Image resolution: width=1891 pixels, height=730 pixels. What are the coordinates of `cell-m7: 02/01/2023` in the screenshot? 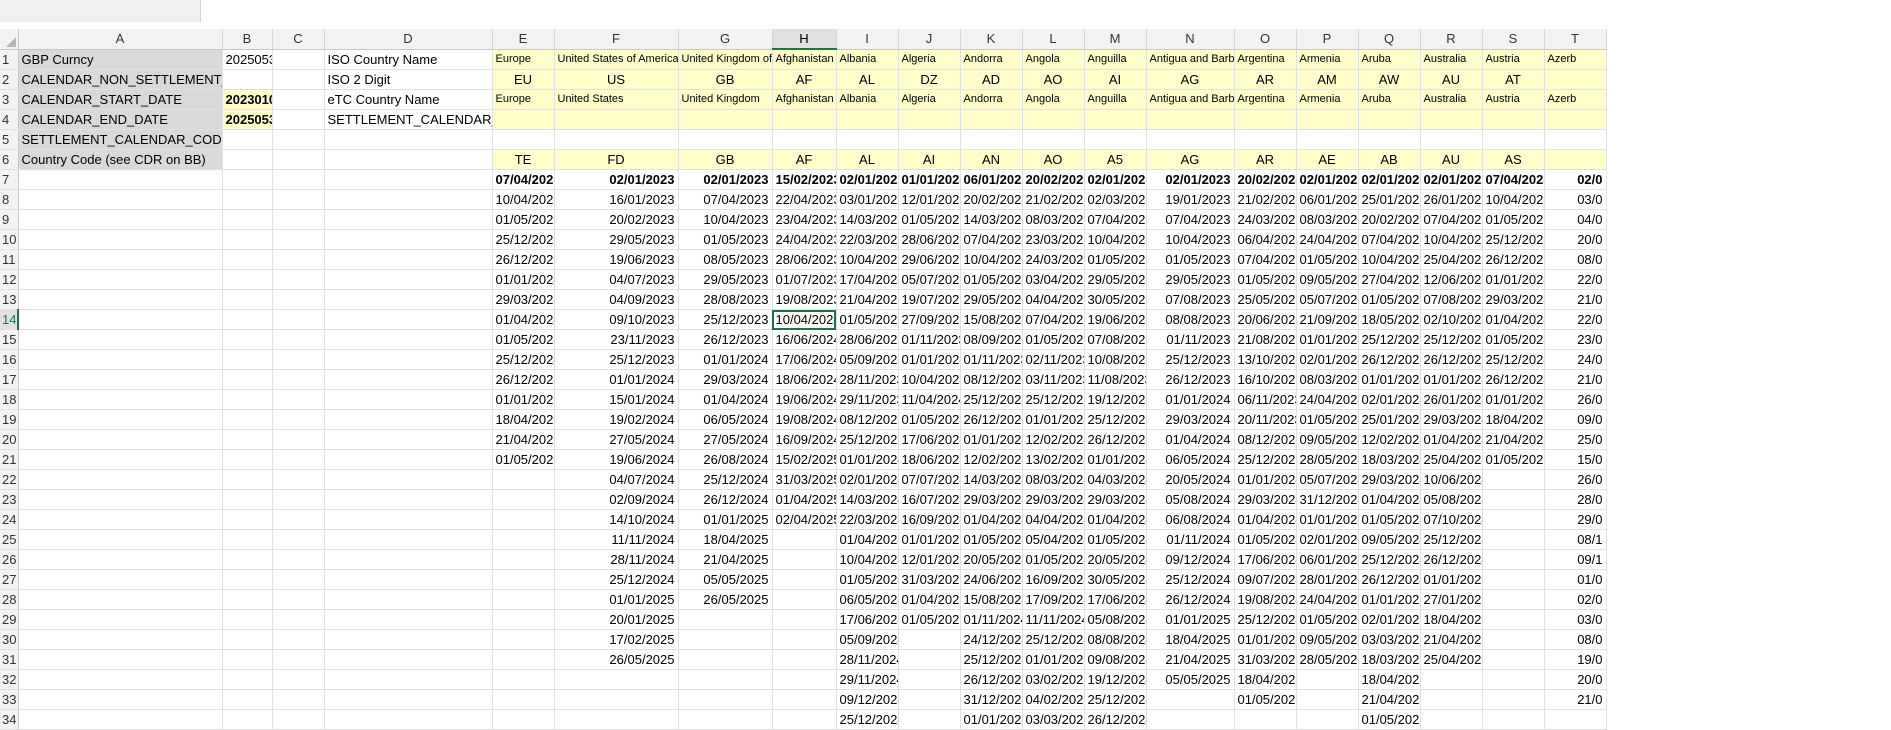 It's located at (1115, 179).